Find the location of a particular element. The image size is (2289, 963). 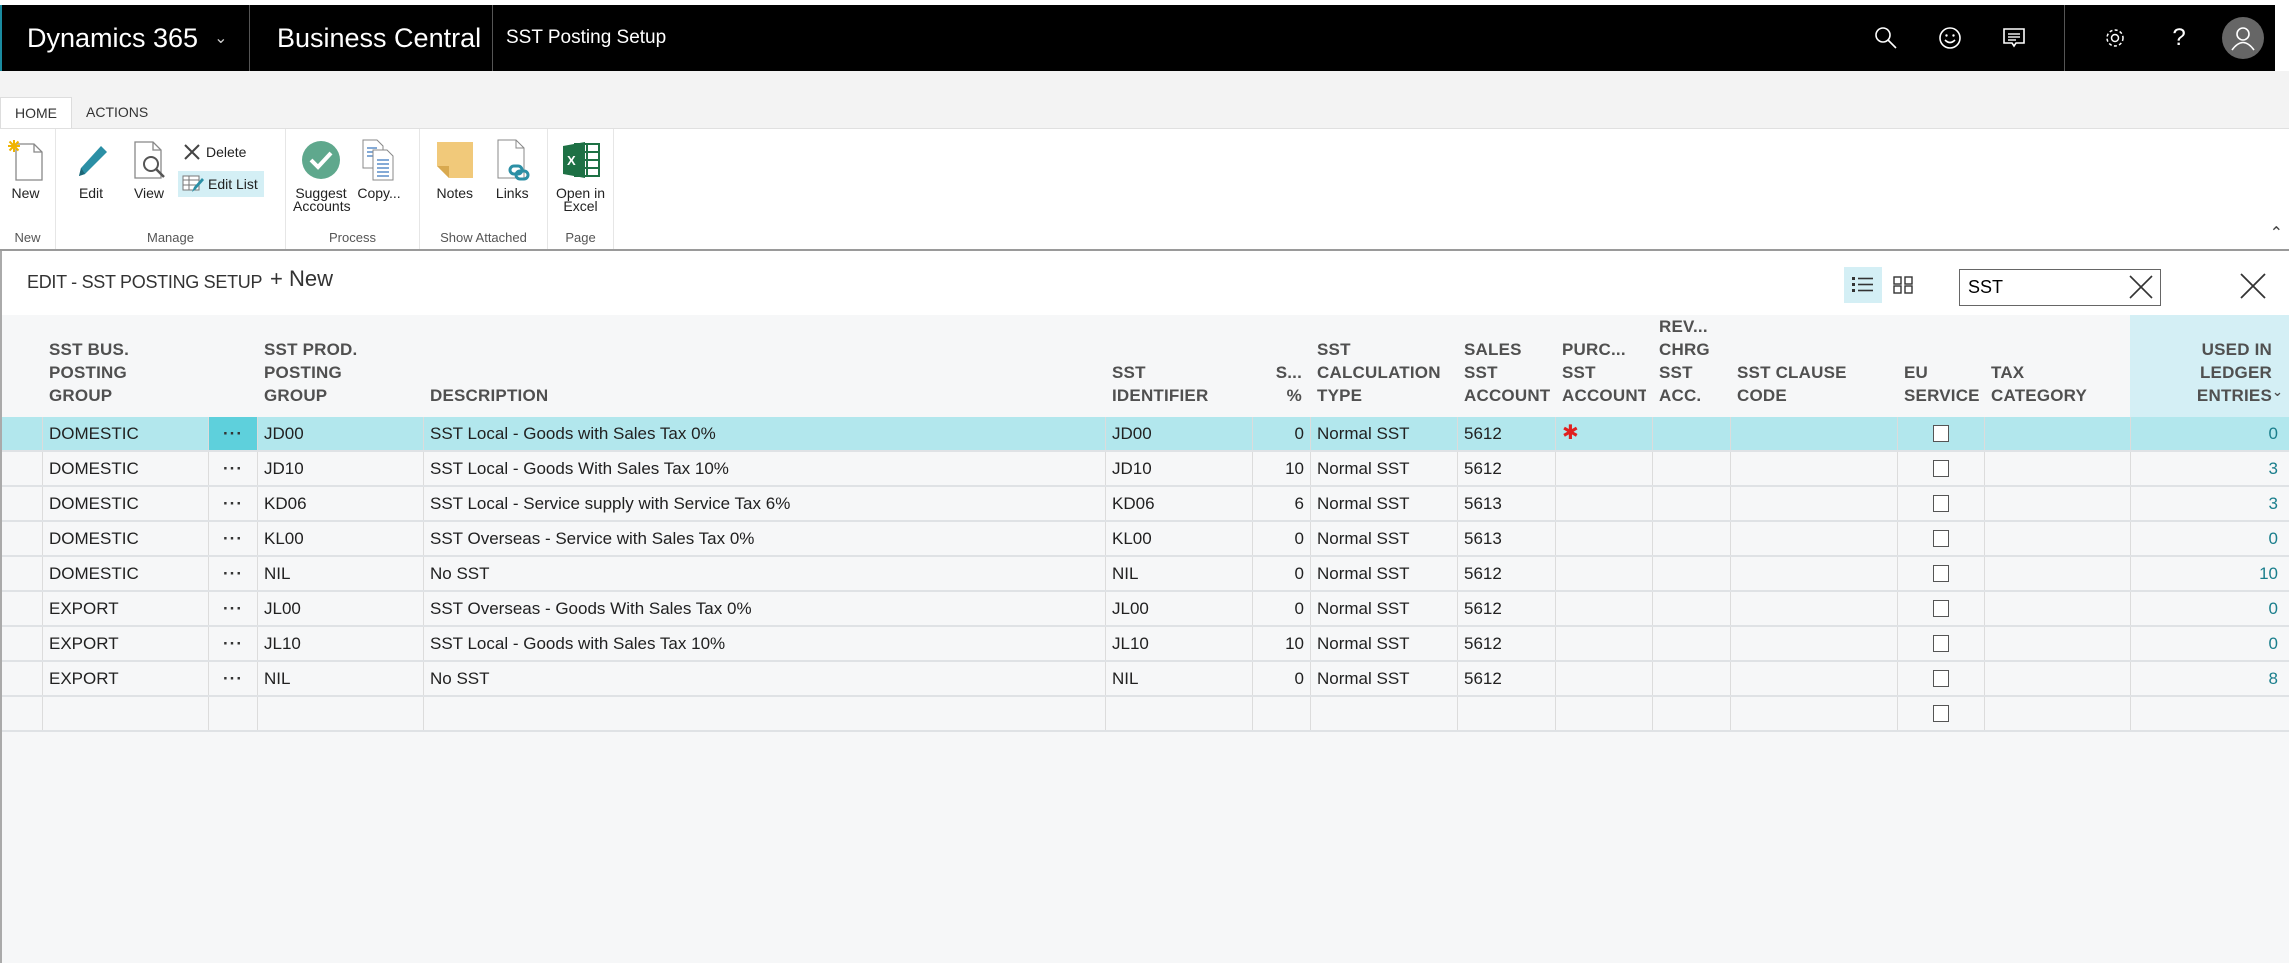

cell-sst-percent: 10 is located at coordinates (1281, 468).